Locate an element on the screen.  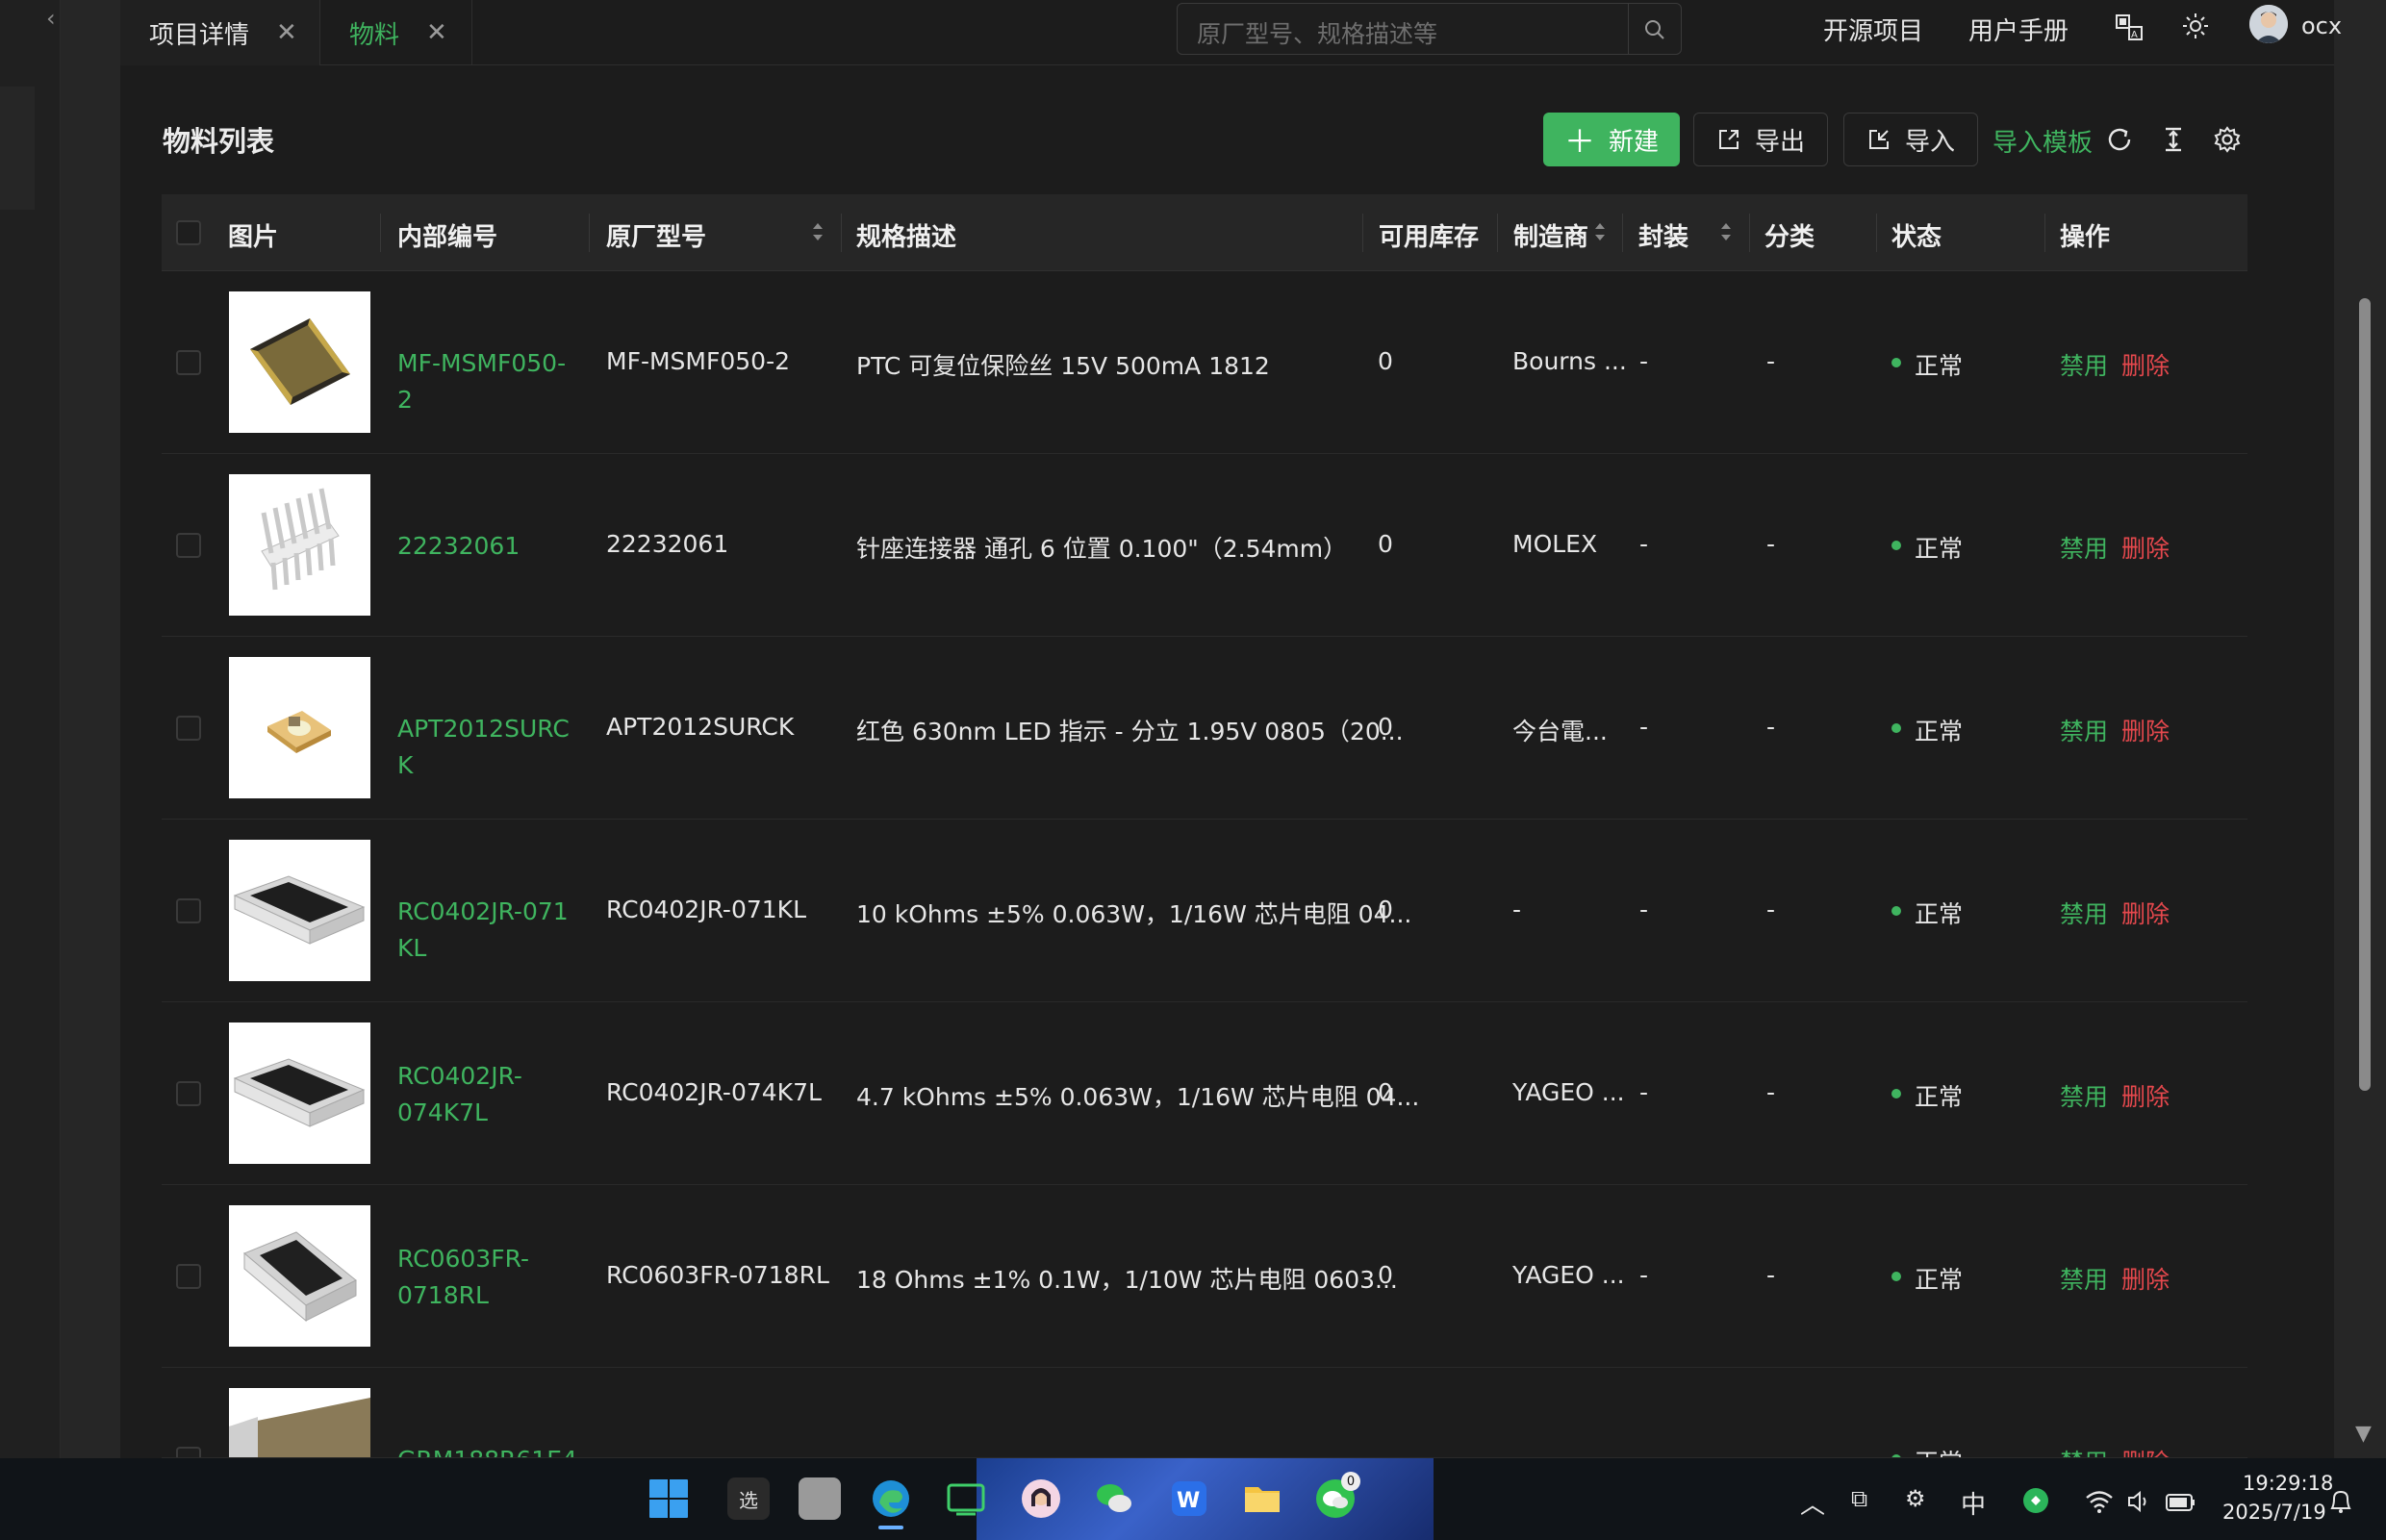
search-input: 原厂型号、规格描述等 is located at coordinates (1429, 29).